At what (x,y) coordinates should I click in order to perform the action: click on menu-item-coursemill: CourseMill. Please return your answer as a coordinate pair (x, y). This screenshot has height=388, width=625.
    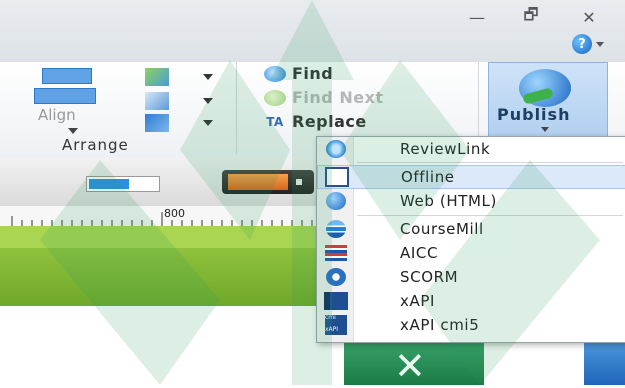
    Looking at the image, I should click on (471, 229).